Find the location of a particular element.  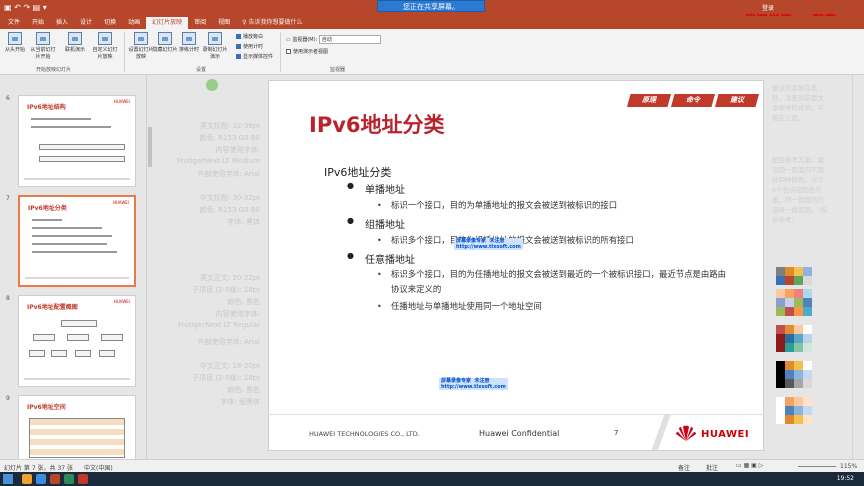

group-label-setup: 设置 is located at coordinates (201, 70).